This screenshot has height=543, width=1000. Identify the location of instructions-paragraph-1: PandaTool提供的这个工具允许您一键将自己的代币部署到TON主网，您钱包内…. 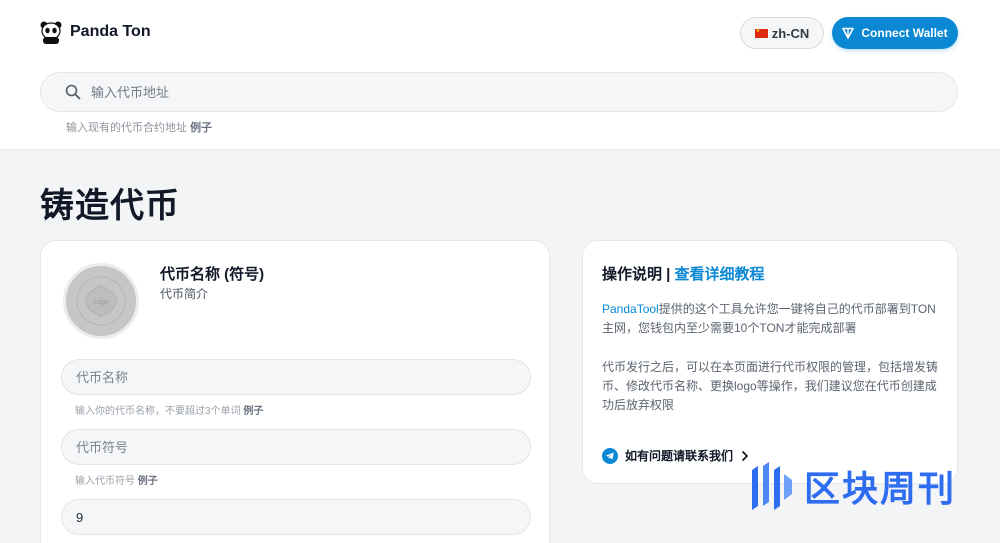
(772, 319).